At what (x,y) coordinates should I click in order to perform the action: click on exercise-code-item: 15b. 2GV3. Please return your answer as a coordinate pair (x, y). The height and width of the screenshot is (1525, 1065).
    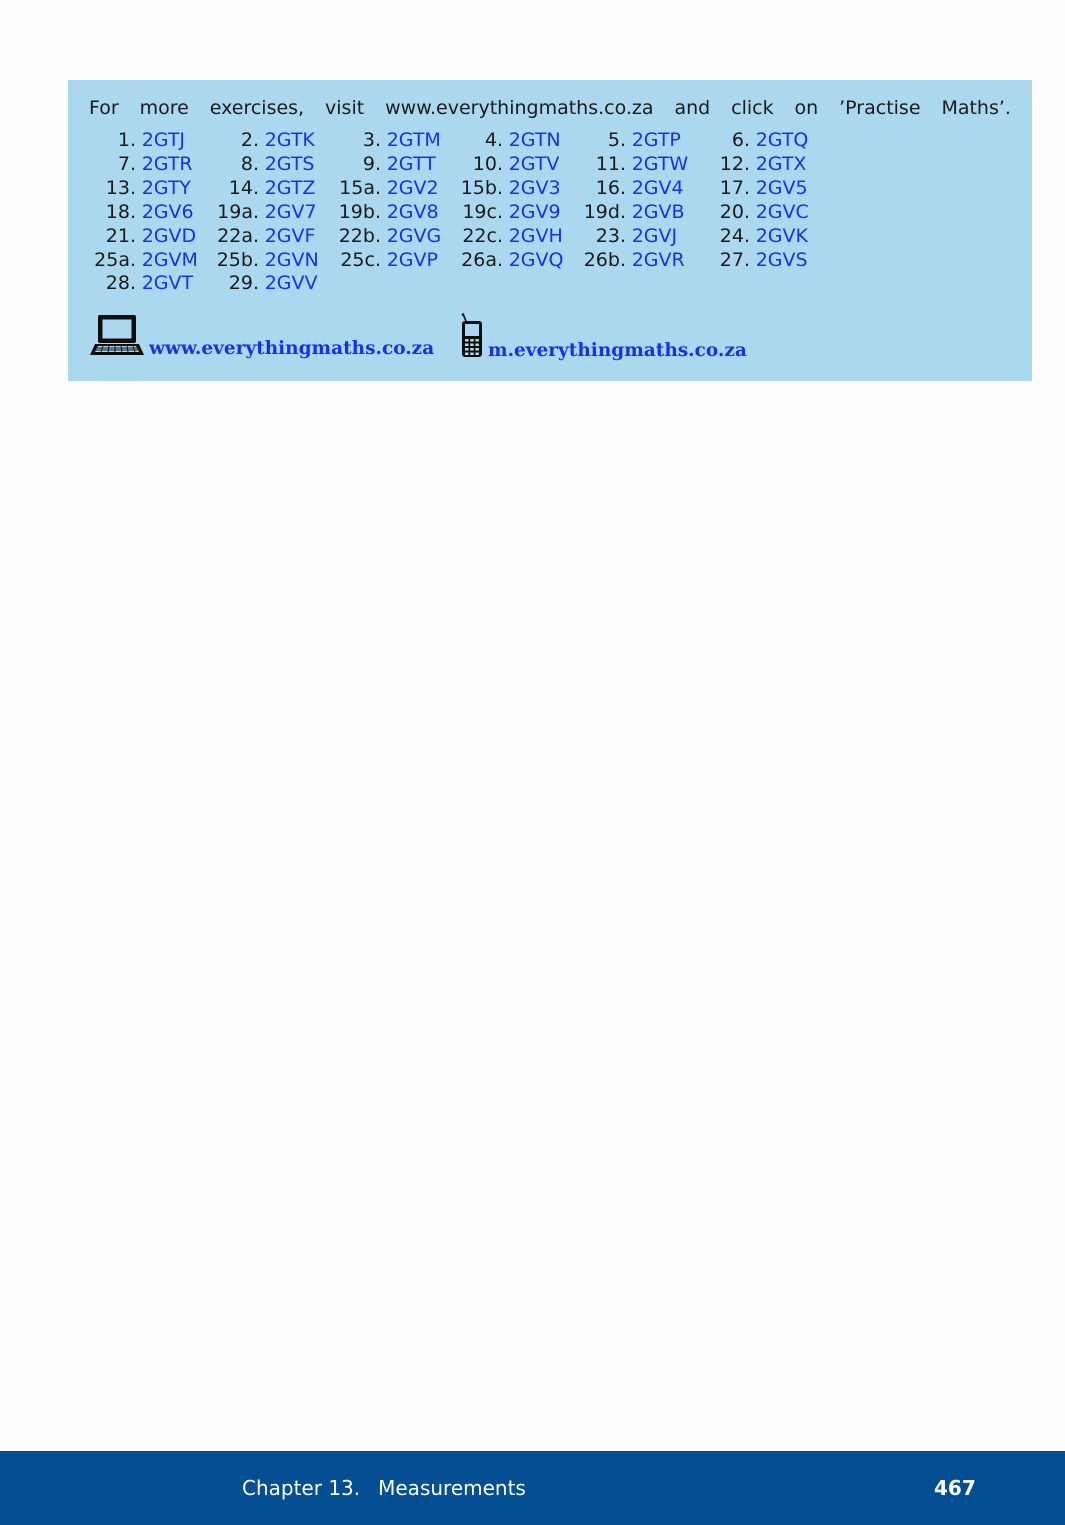
    Looking at the image, I should click on (494, 189).